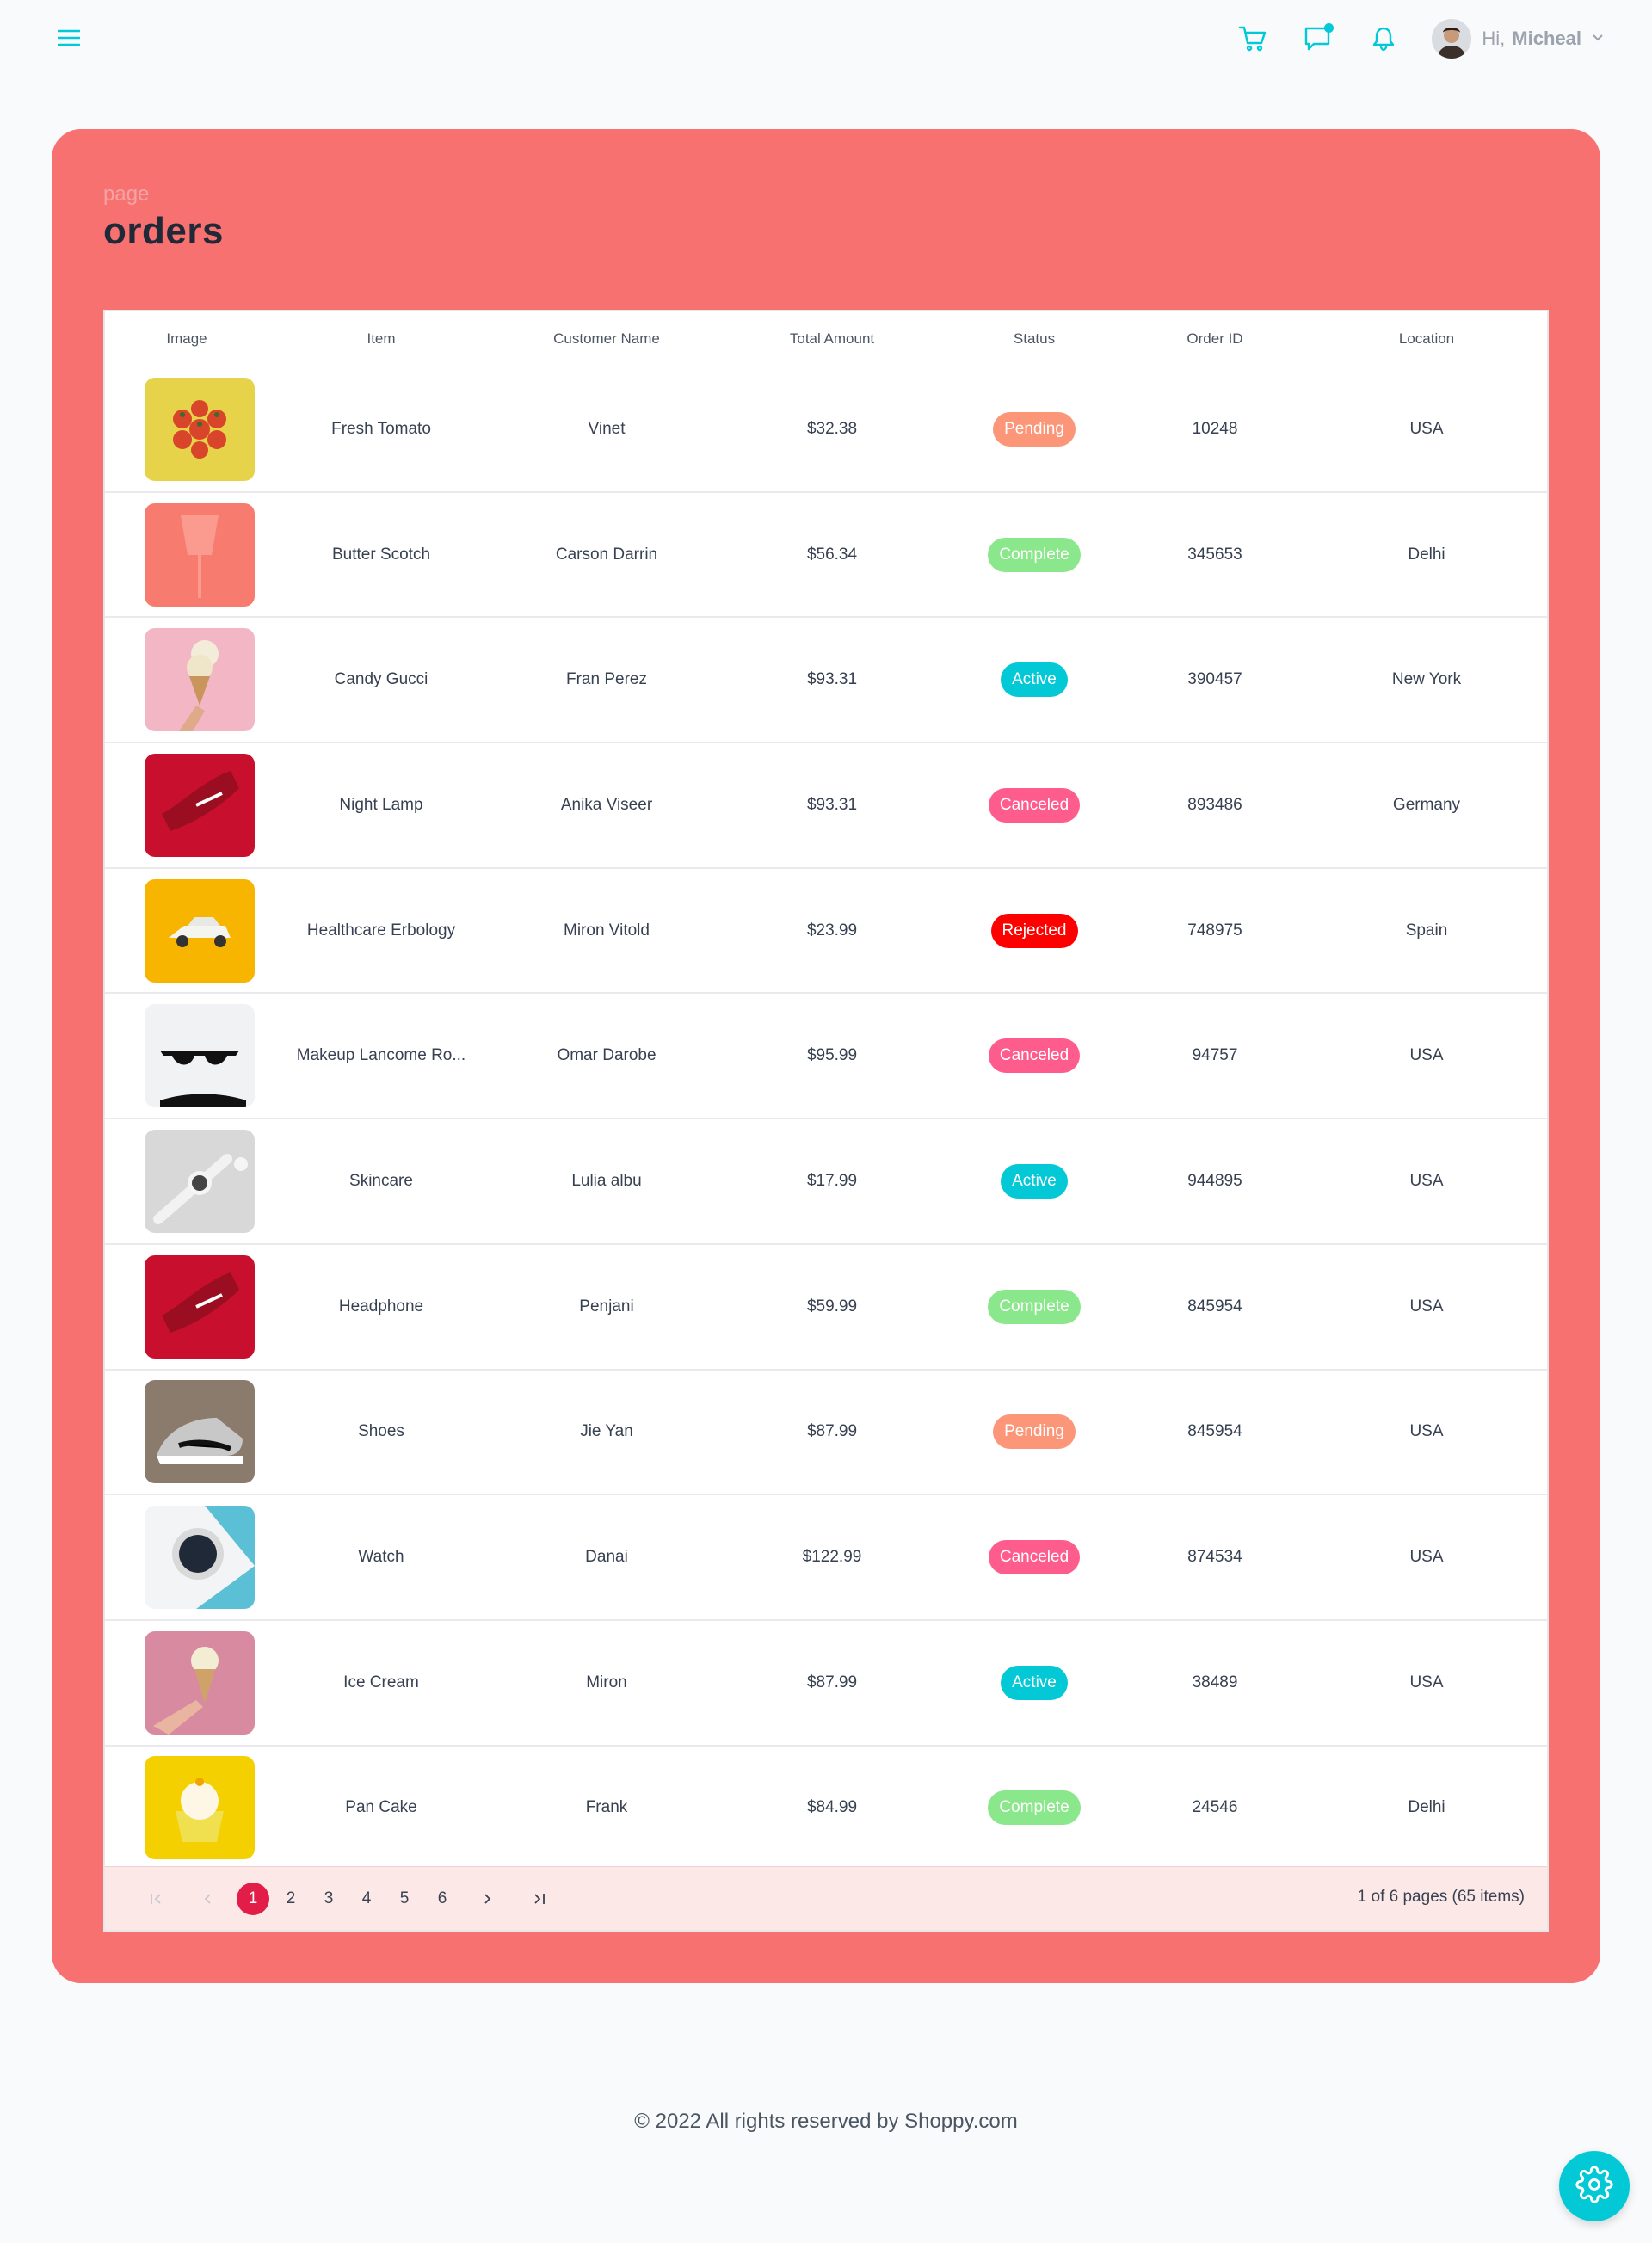  Describe the element at coordinates (186, 339) in the screenshot. I see `column-header-image: Image` at that location.